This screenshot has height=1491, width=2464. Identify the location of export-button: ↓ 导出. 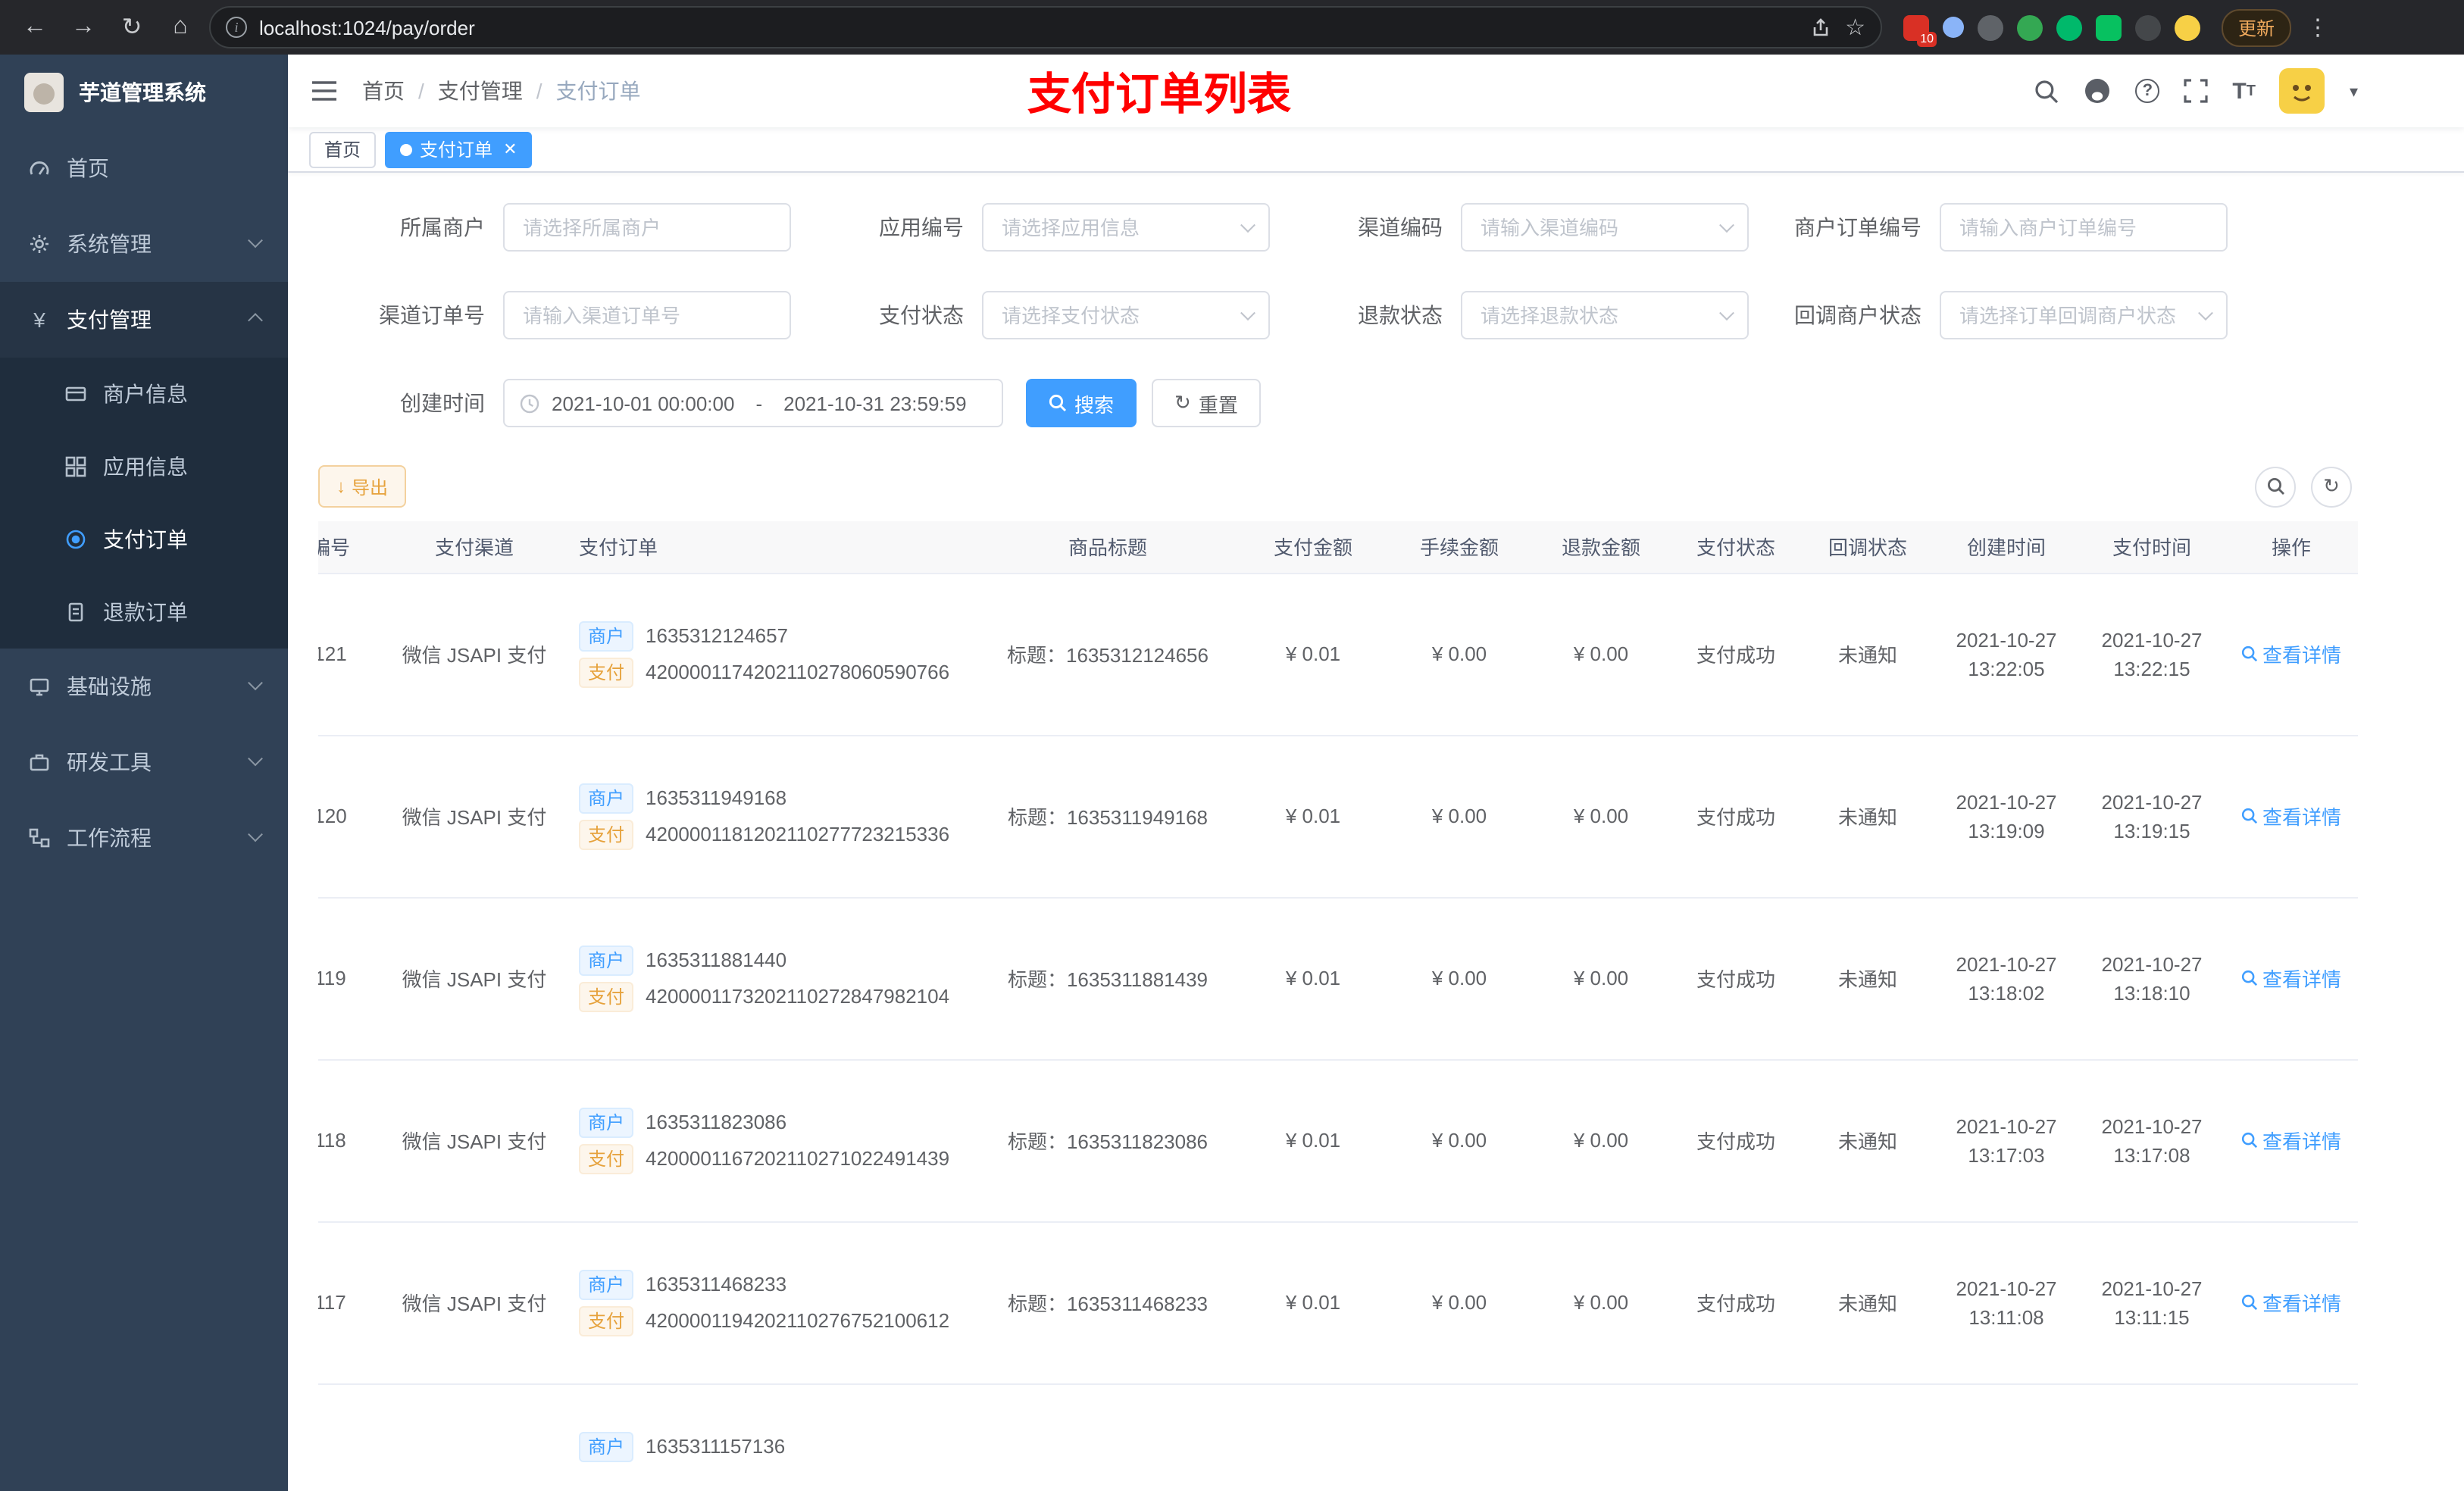
(362, 486).